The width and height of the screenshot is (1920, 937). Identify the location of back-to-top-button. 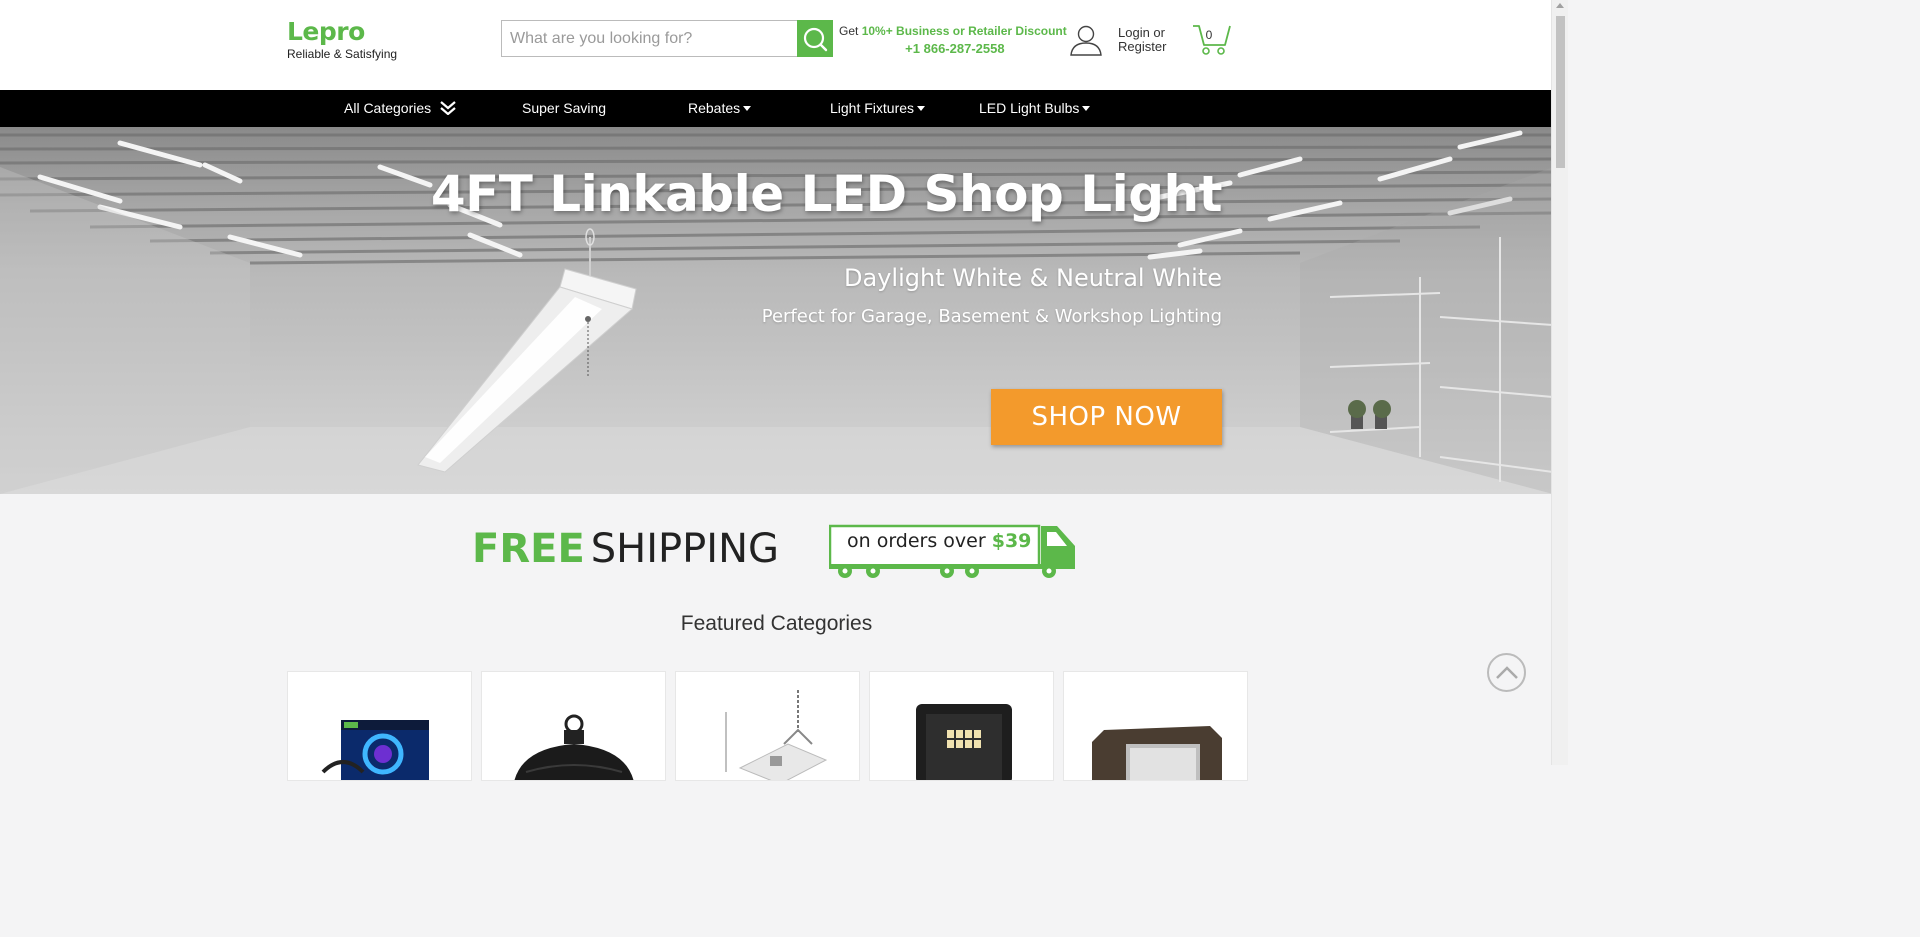
(1506, 672).